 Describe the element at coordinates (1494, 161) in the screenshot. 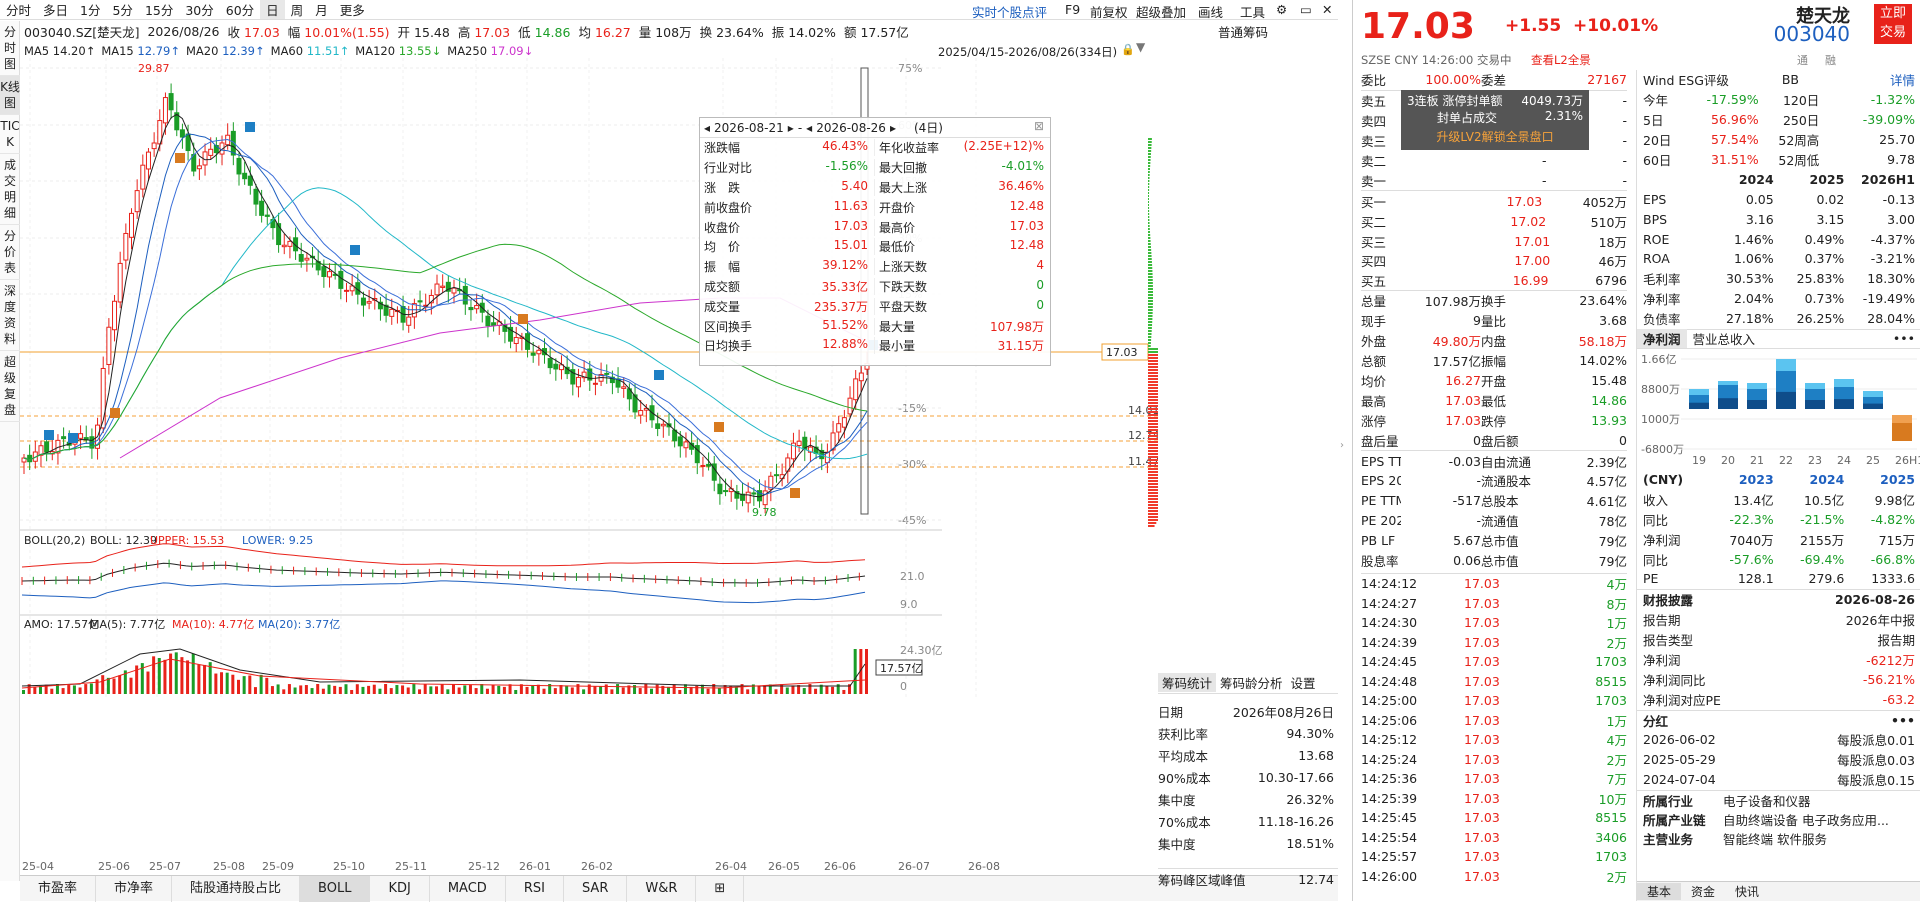

I see `sell-level: 卖二 - -` at that location.